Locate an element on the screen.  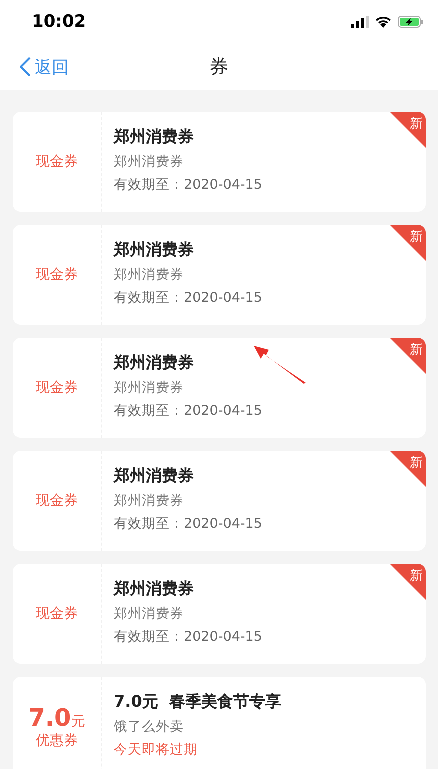
battery-icon is located at coordinates (411, 22).